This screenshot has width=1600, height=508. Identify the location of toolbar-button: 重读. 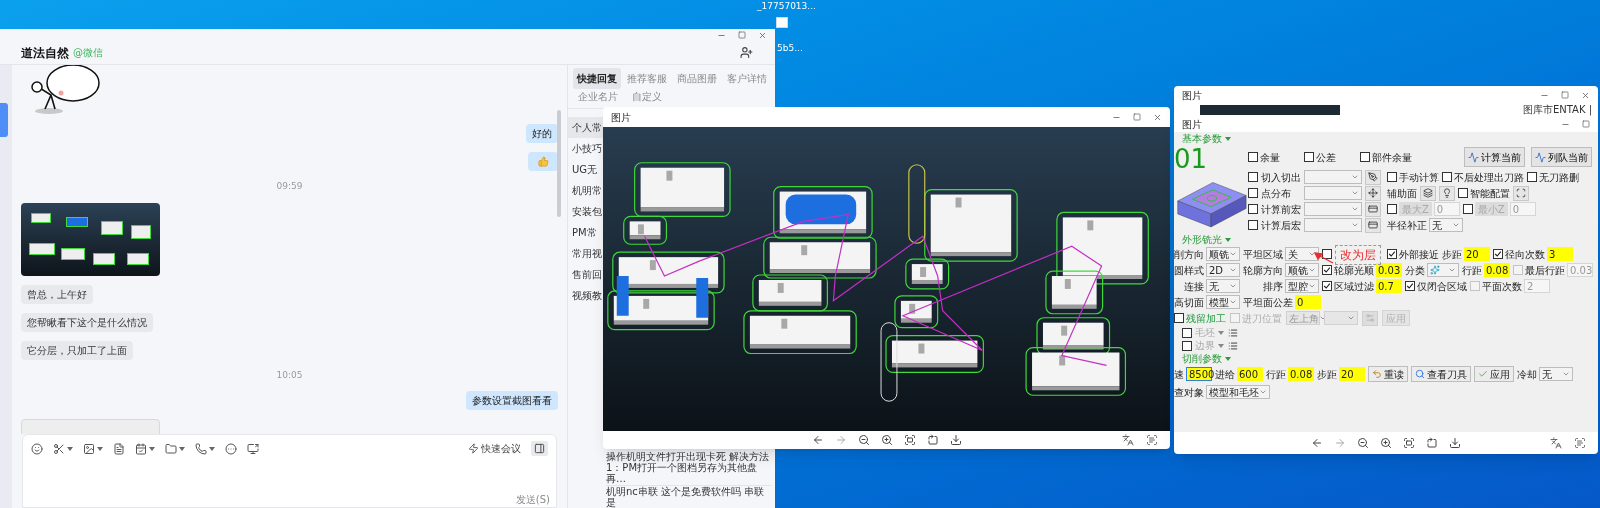
(1388, 374).